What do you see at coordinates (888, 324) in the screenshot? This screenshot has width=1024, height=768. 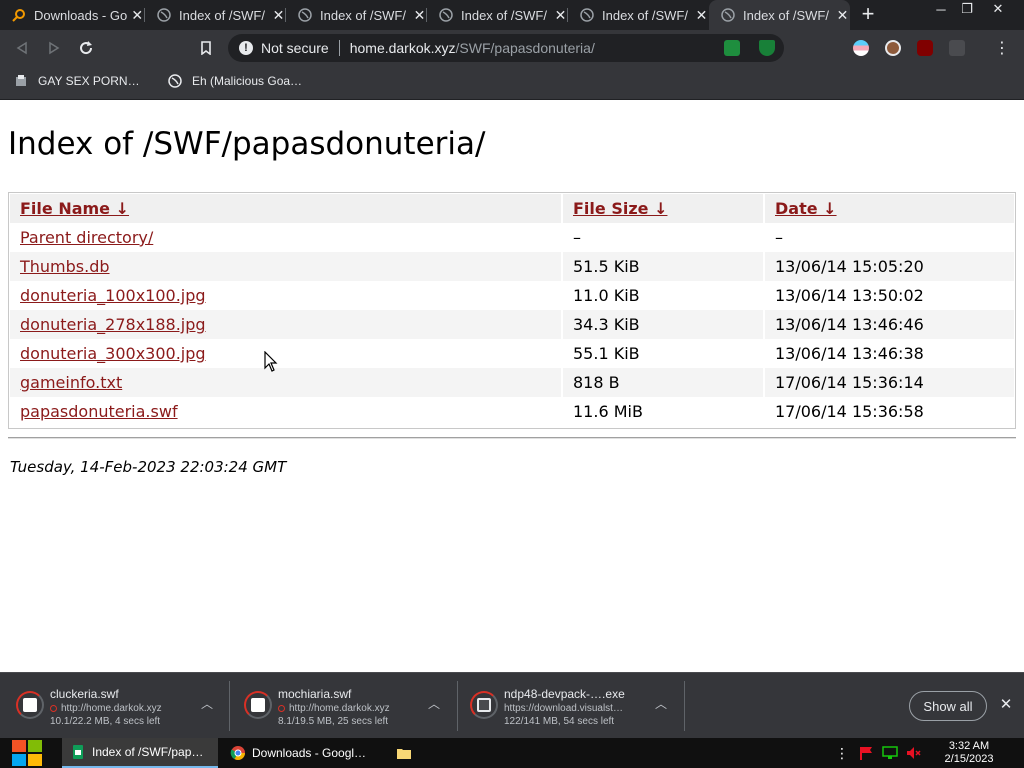 I see `file-date: 13/06/14 13:46:46` at bounding box center [888, 324].